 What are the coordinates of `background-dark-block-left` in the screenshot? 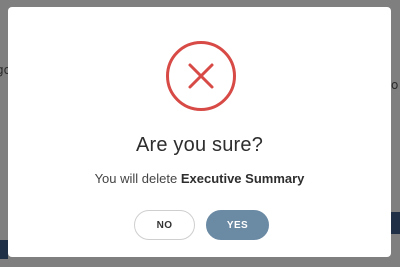 It's located at (4, 249).